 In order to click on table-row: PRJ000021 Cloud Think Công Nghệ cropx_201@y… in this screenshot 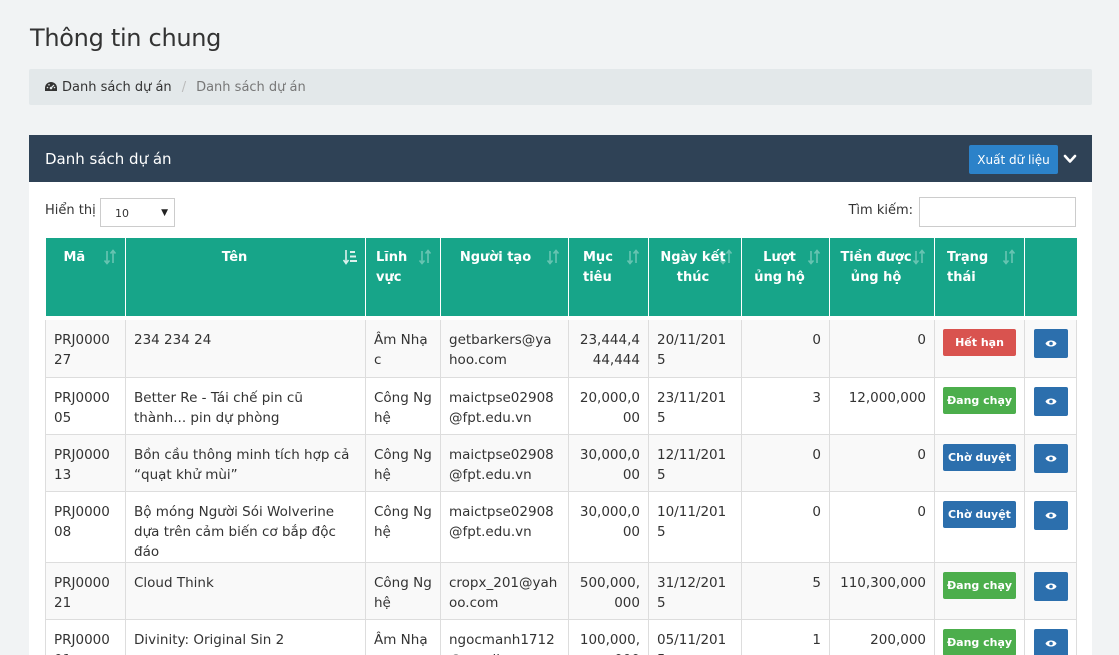, I will do `click(561, 591)`.